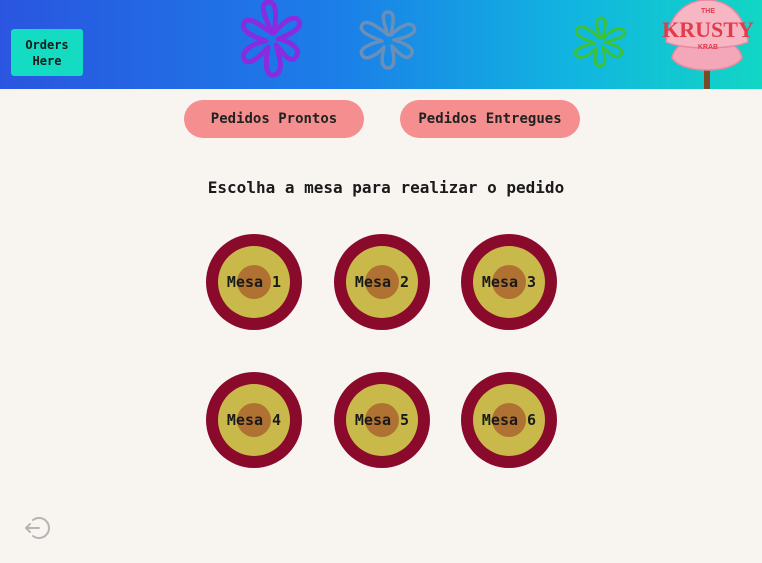 This screenshot has width=762, height=563. I want to click on krusty-krab-logo: THE KRUSTY KRAB, so click(711, 44).